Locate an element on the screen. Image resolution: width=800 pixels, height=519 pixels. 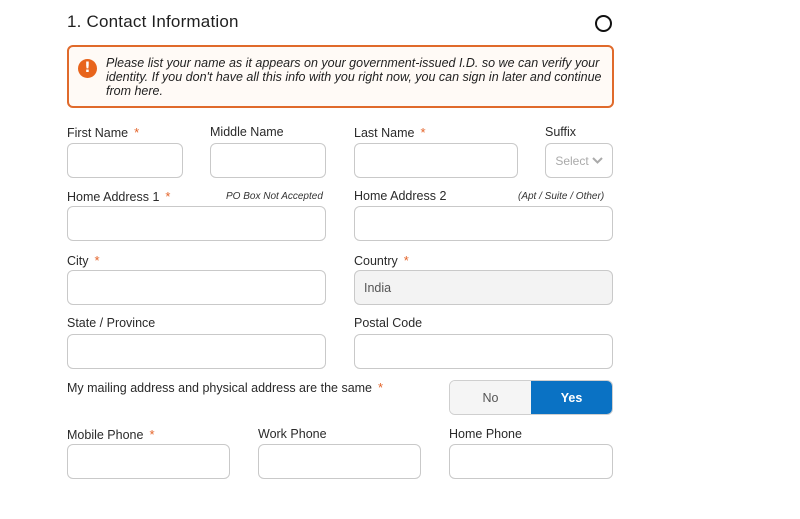
city-label: City * is located at coordinates (83, 260).